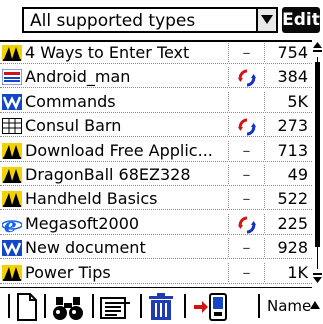  I want to click on file-list-row: DragonBall 68EZ328 – 49, so click(156, 175).